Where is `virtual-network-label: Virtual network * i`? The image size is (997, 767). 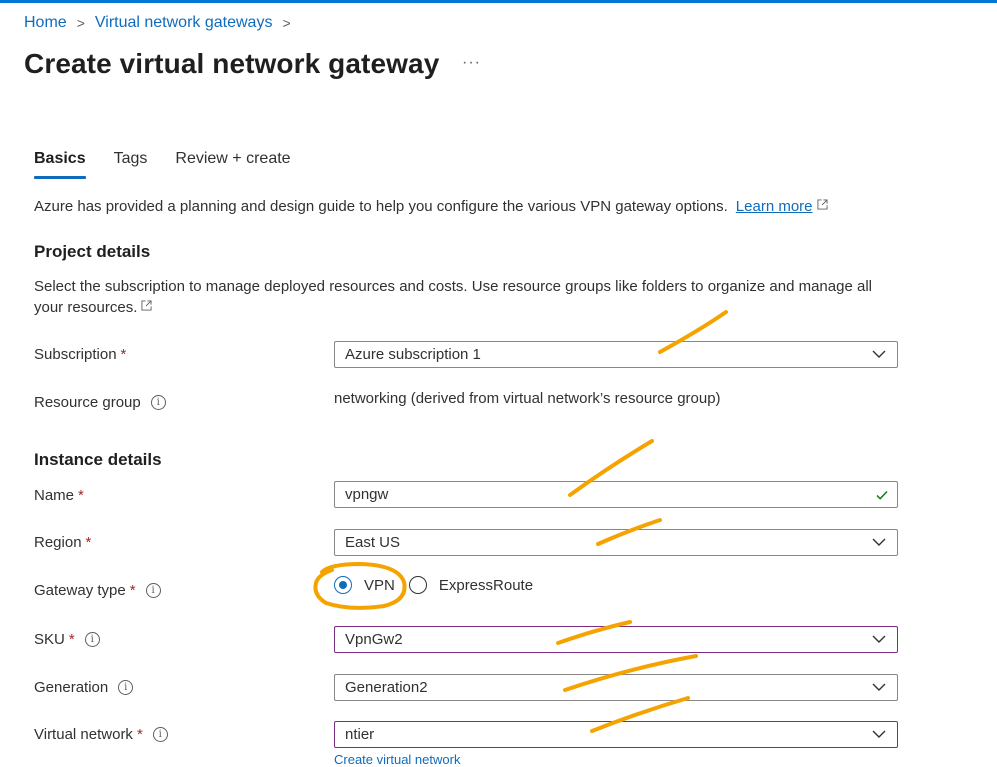 virtual-network-label: Virtual network * i is located at coordinates (101, 734).